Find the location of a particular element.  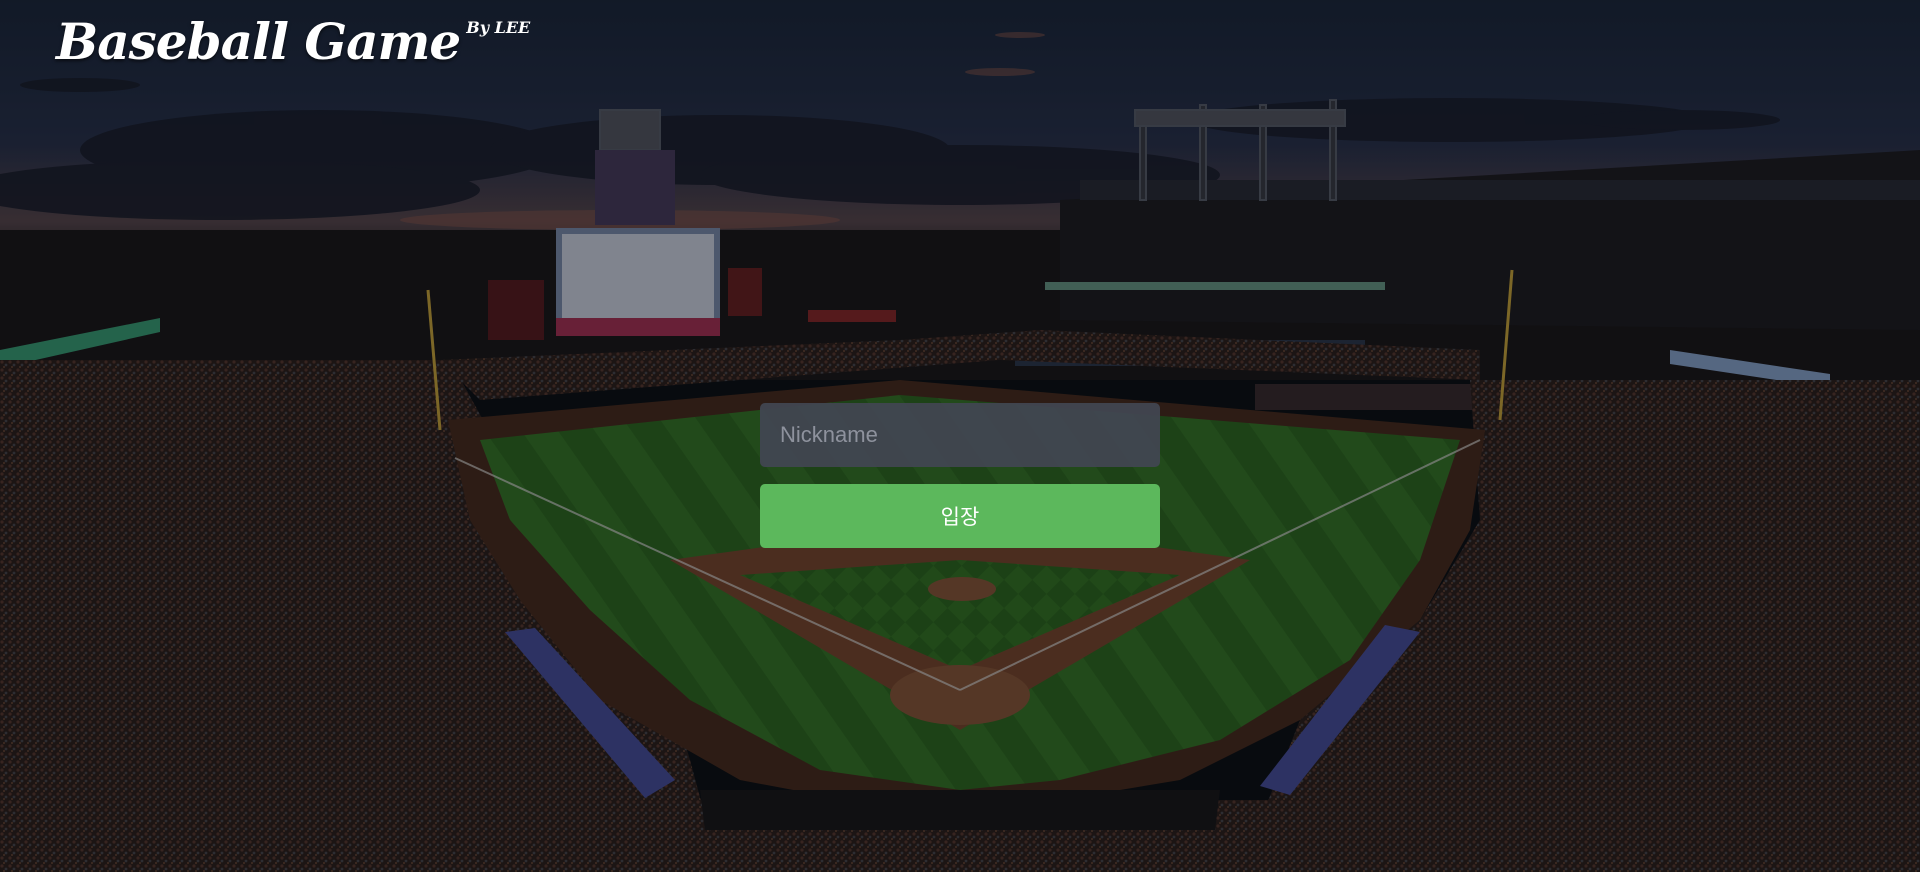

logo-title: Baseball Game is located at coordinates (258, 41).